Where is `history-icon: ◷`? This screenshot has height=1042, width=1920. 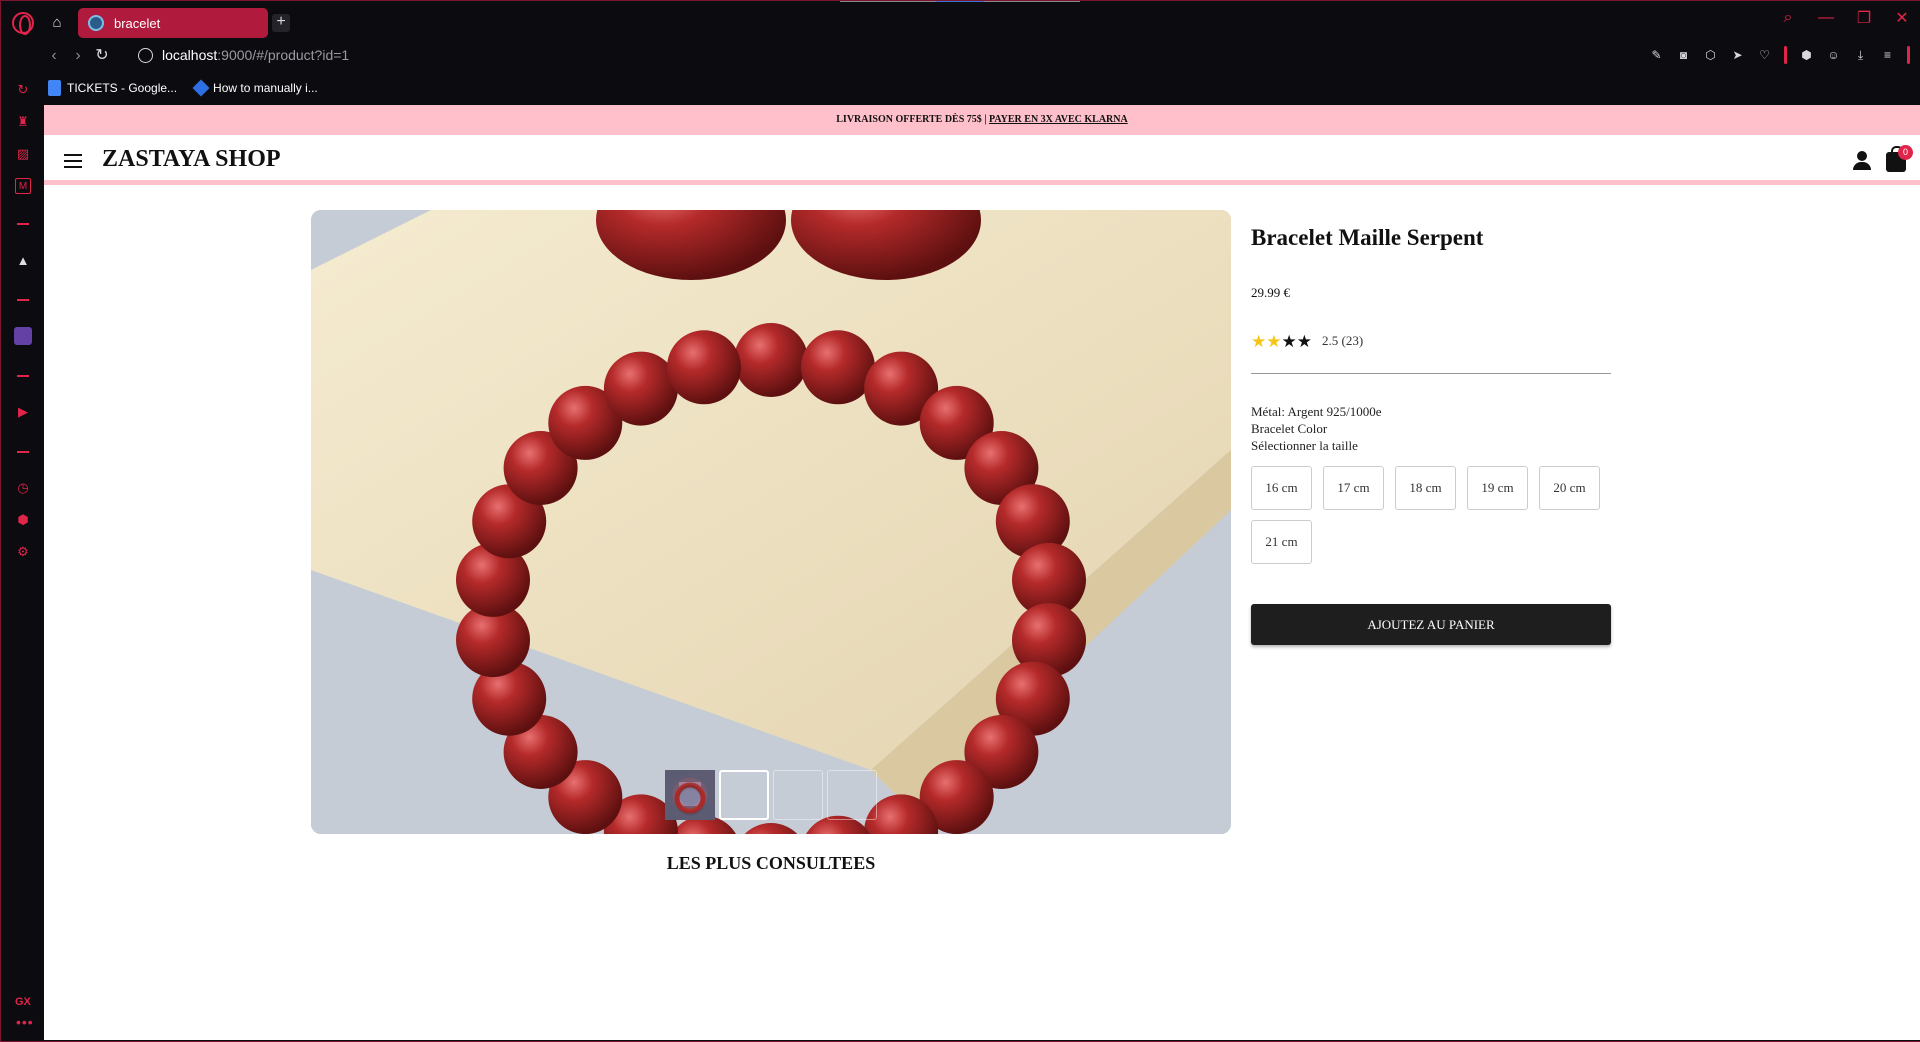
history-icon: ◷ is located at coordinates (23, 488).